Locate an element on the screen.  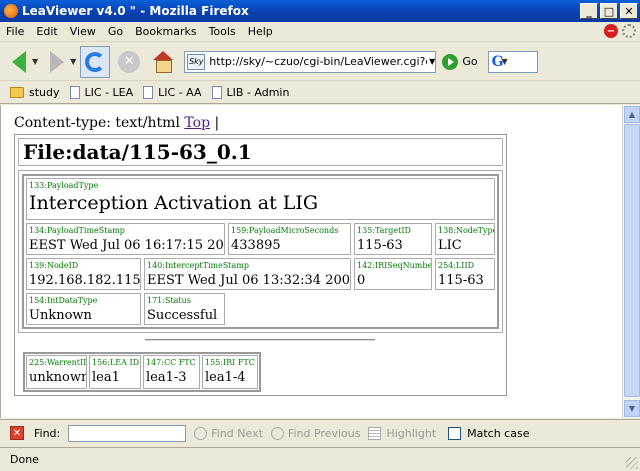
reload-button is located at coordinates (95, 61).